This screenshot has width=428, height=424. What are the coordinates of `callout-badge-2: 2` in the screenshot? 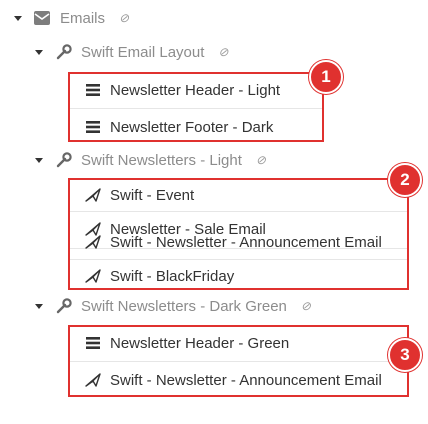 It's located at (405, 180).